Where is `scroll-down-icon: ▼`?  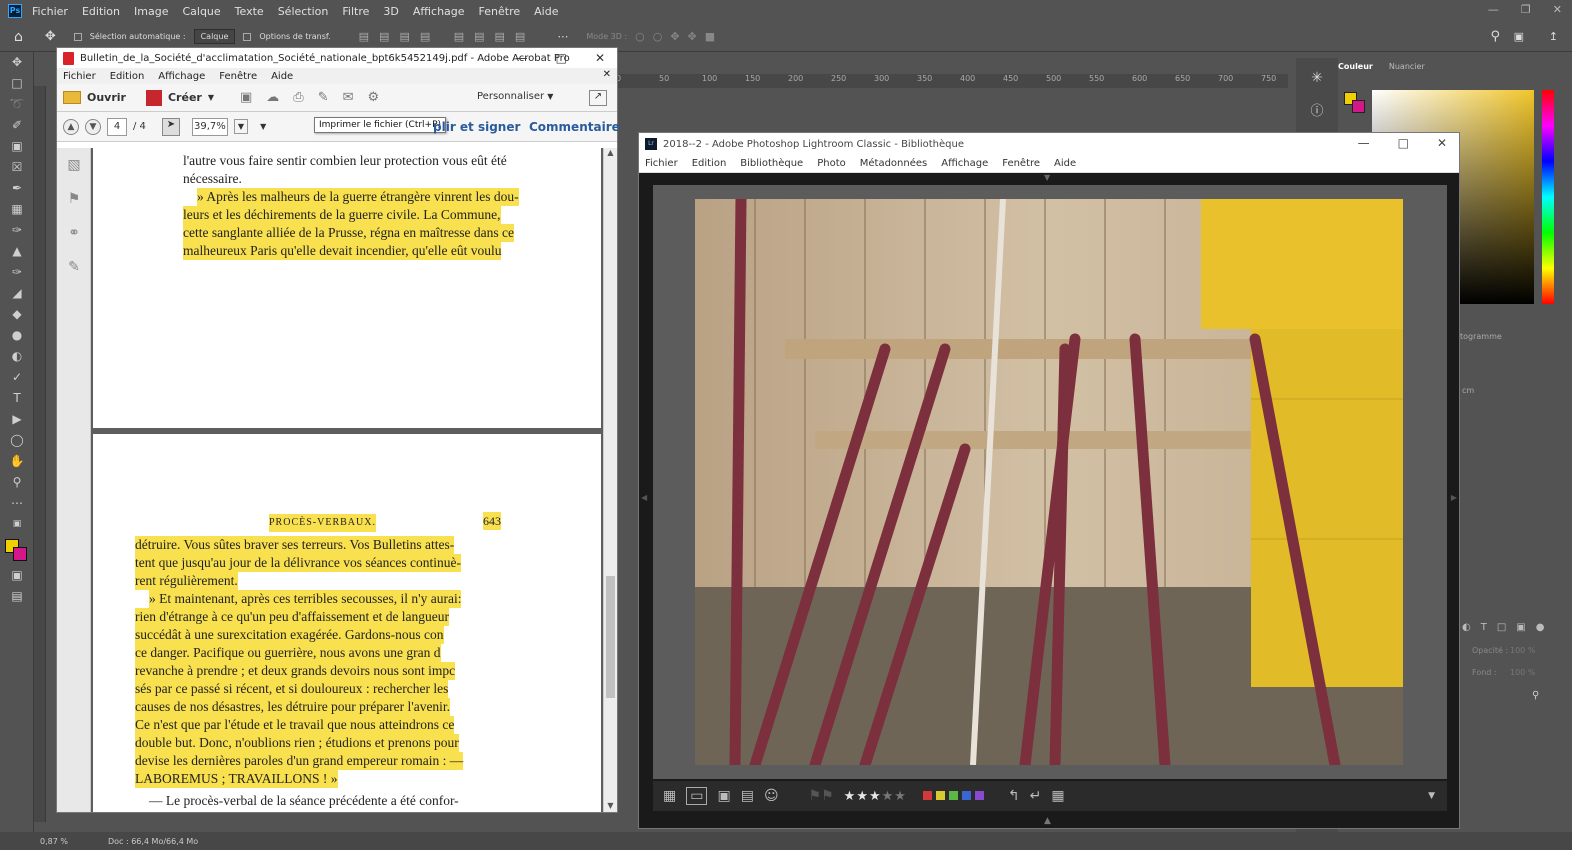 scroll-down-icon: ▼ is located at coordinates (610, 805).